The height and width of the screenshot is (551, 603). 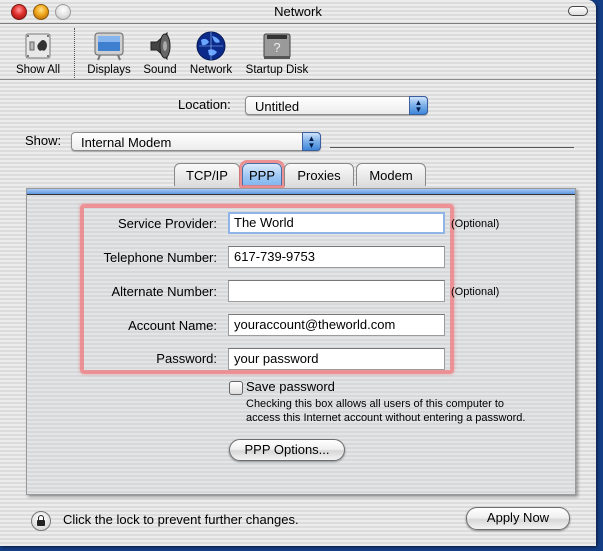 I want to click on tab-modem: Modem, so click(x=391, y=174).